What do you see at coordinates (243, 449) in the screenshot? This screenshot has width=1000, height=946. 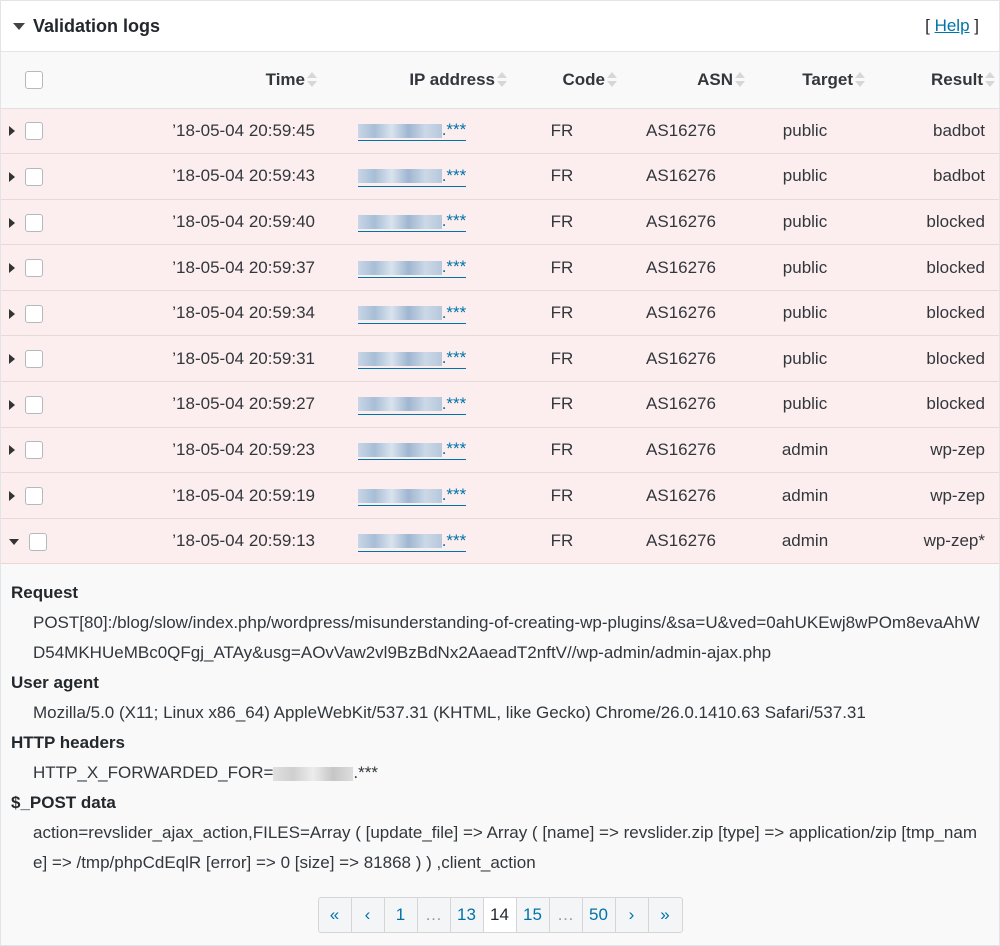 I see `cell-time: ’18-05-04 20:59:23` at bounding box center [243, 449].